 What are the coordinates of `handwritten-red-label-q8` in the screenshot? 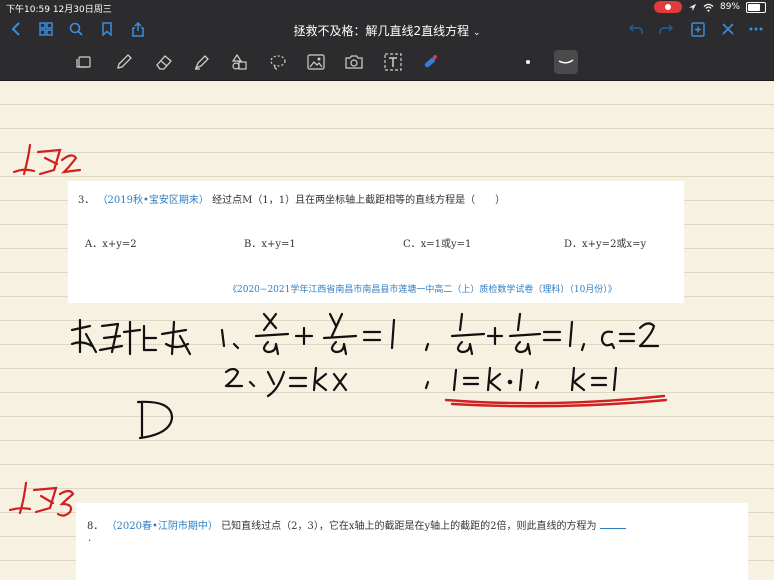 It's located at (41, 499).